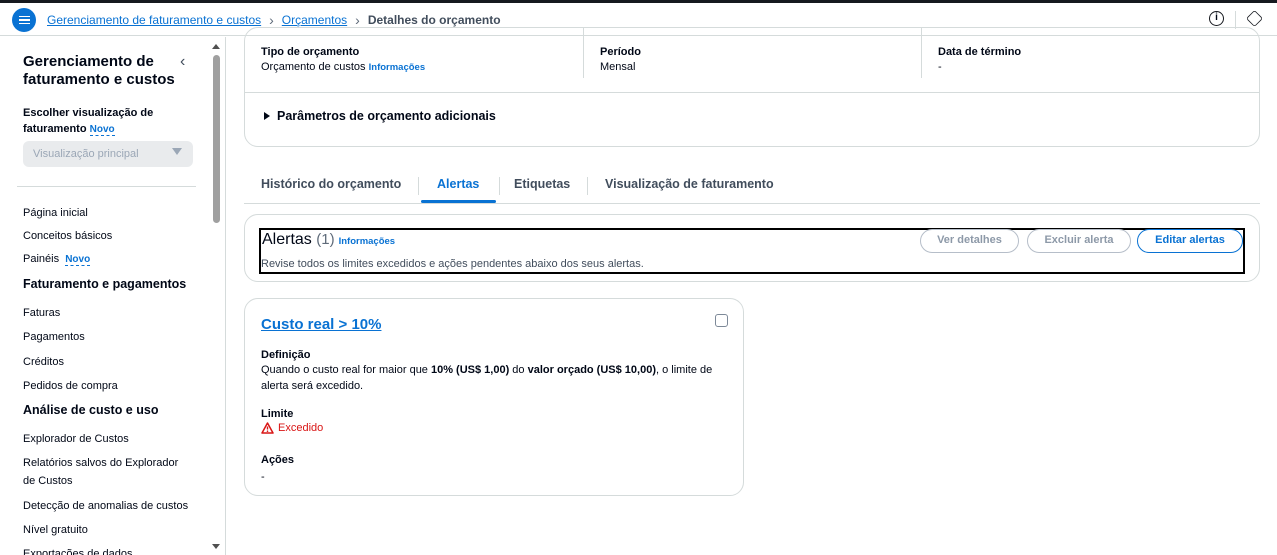  Describe the element at coordinates (721, 320) in the screenshot. I see `alert-checkbox` at that location.